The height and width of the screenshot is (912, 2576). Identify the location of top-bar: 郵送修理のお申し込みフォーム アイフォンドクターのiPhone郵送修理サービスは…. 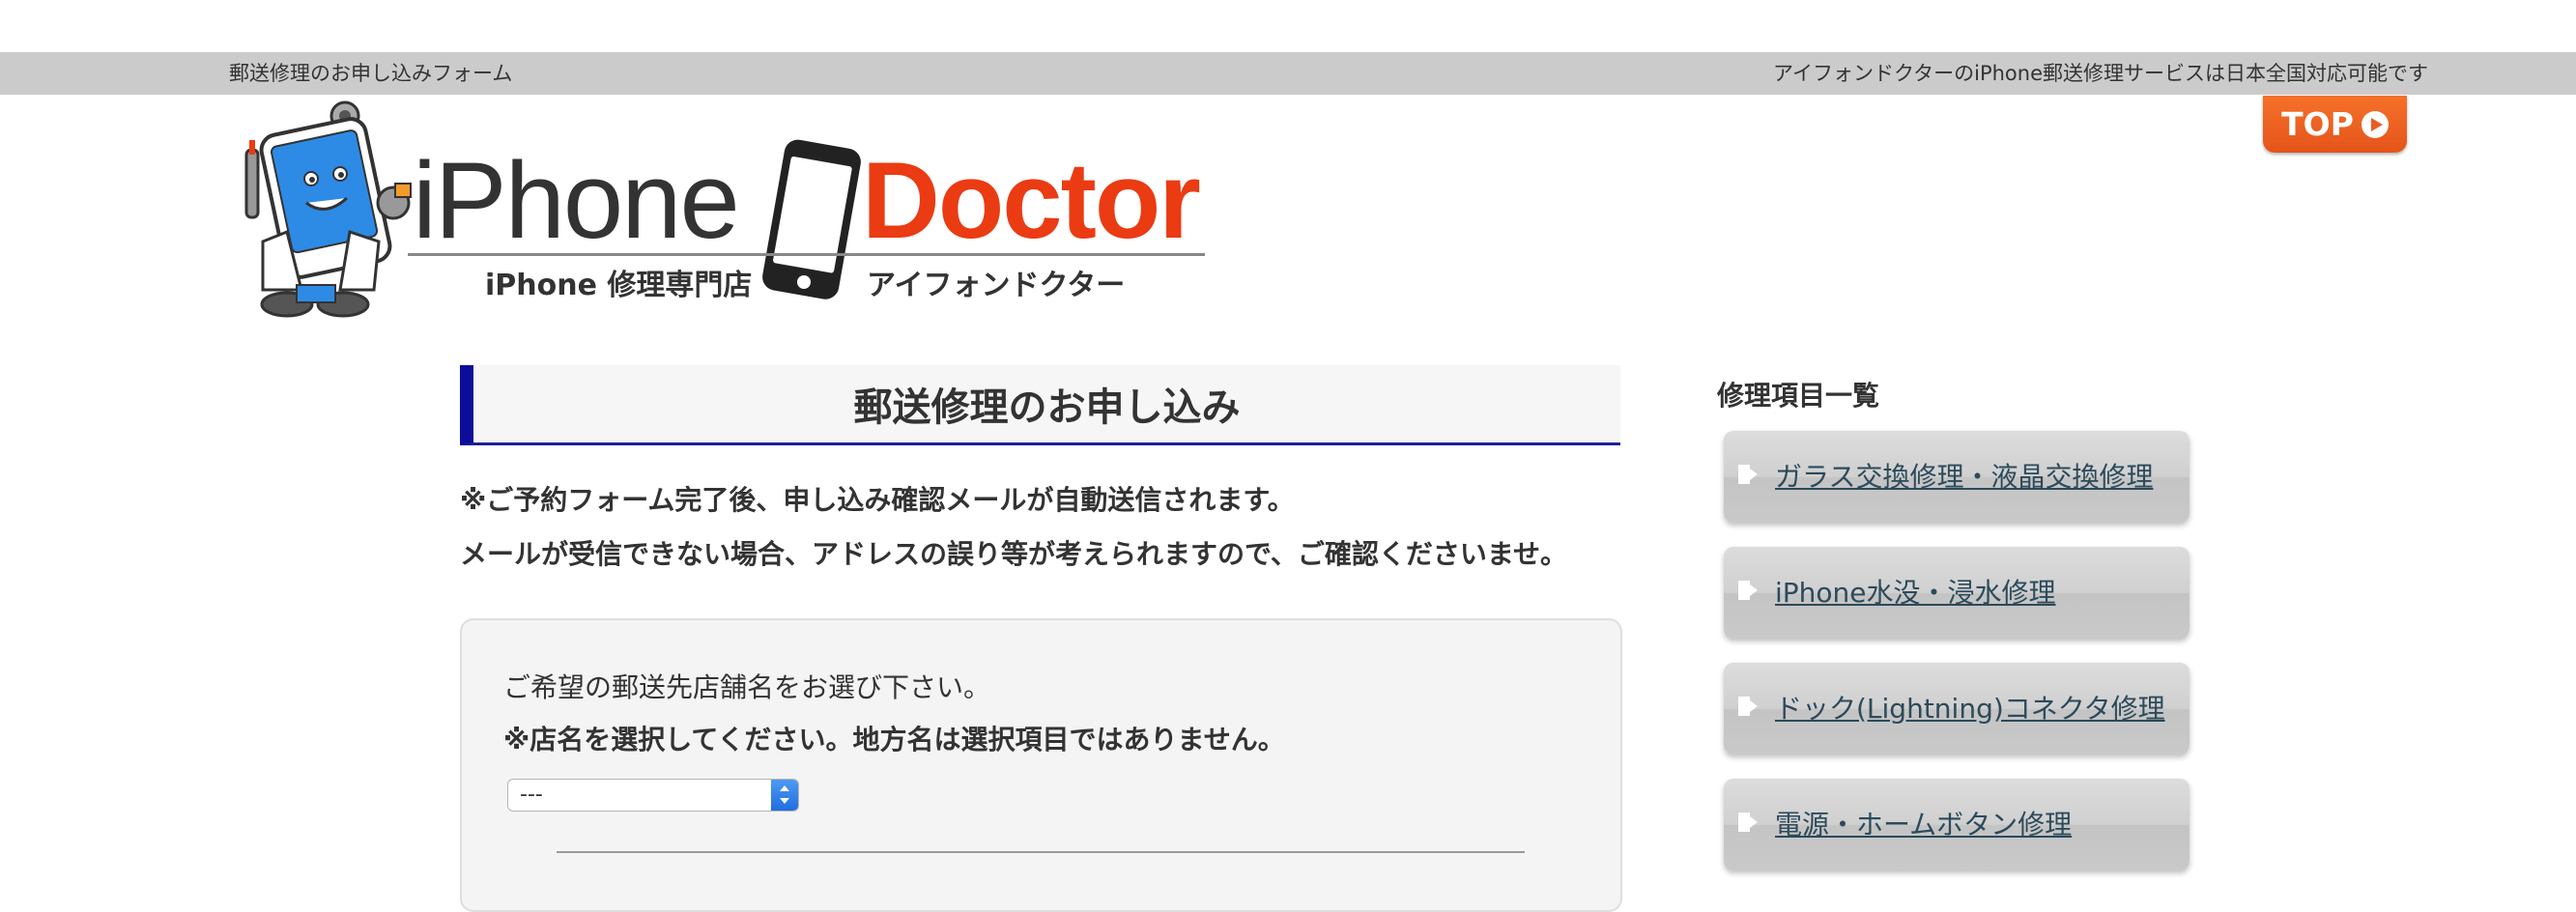
(1288, 73).